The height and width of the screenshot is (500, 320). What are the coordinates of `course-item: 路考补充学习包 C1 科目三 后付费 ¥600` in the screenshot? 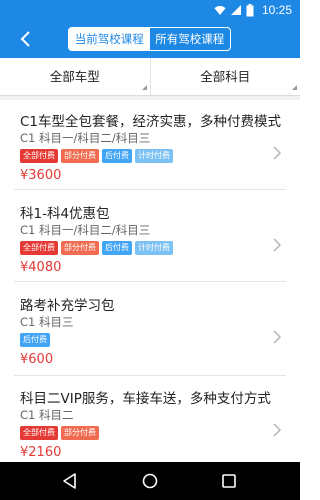 It's located at (150, 333).